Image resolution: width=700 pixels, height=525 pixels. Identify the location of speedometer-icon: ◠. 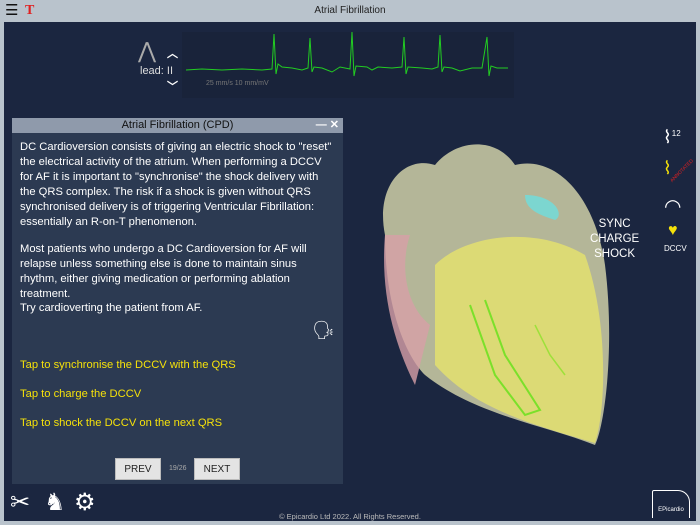
(672, 206).